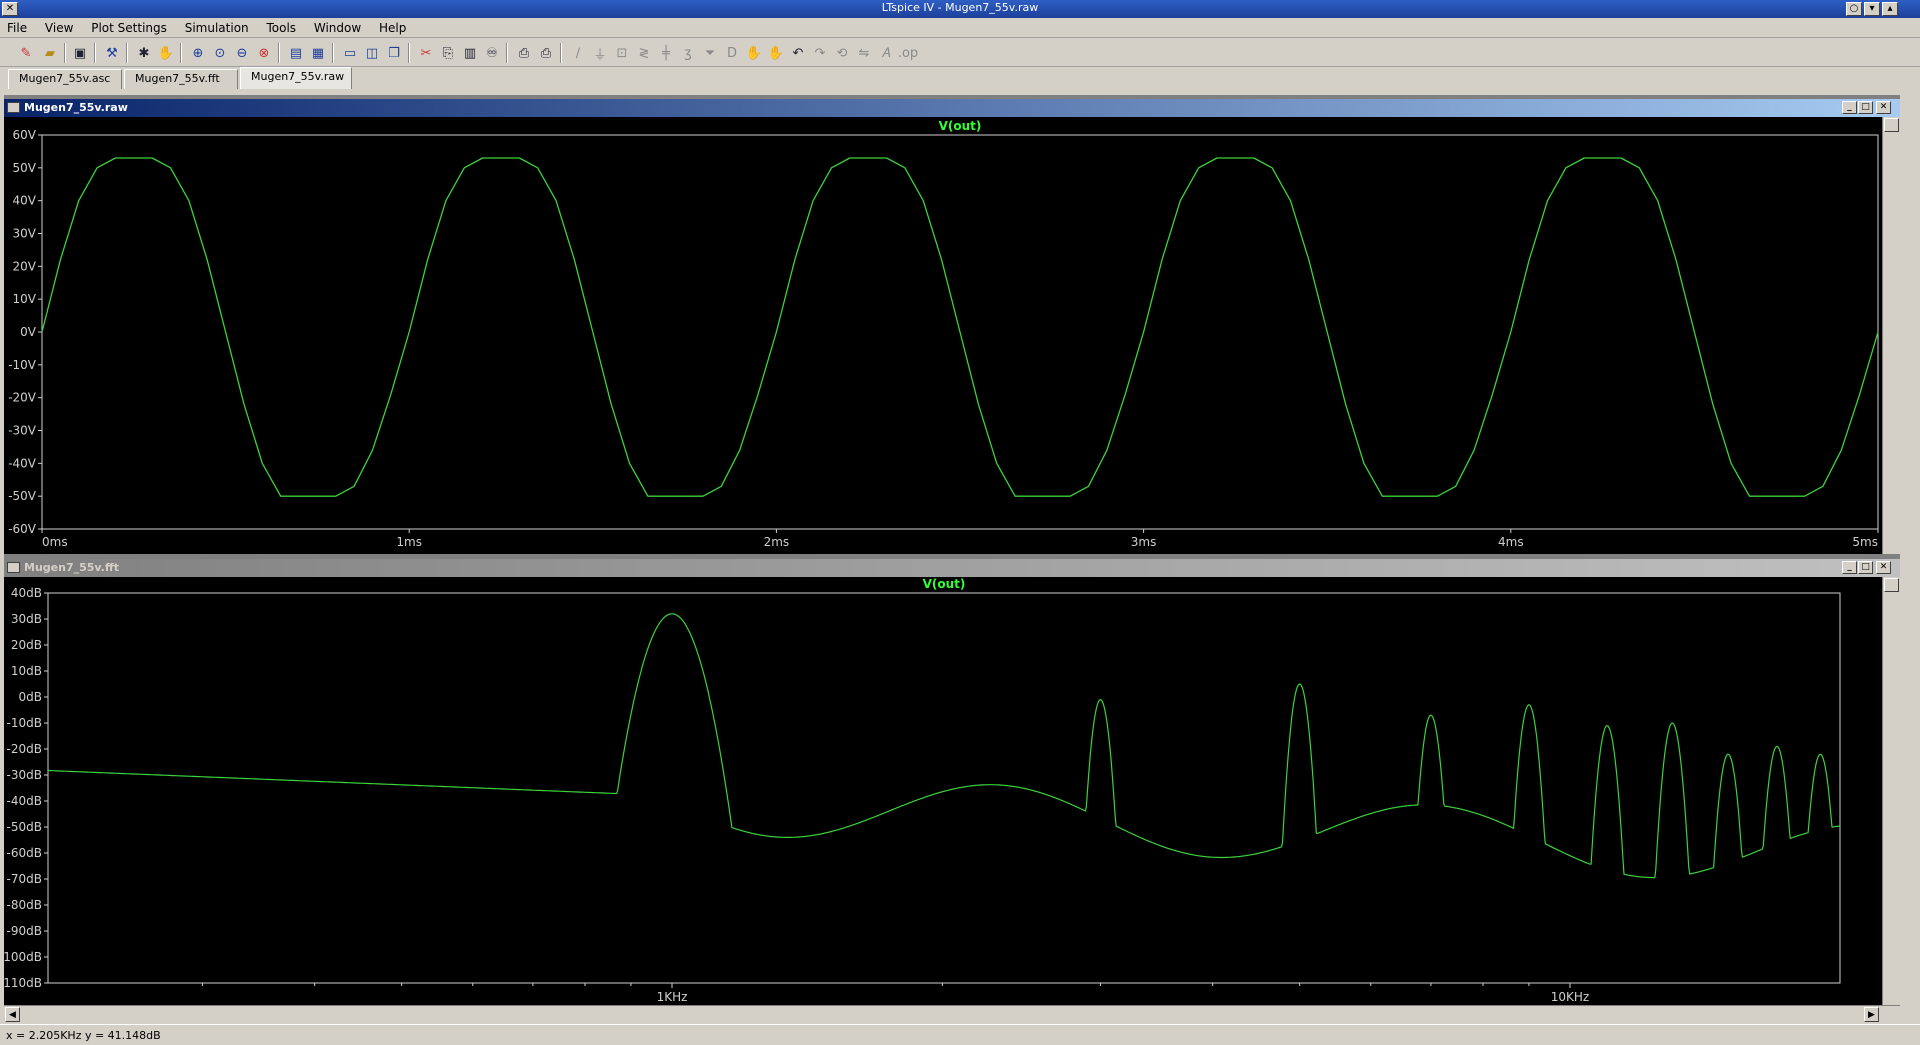 The height and width of the screenshot is (1045, 1920). Describe the element at coordinates (166, 53) in the screenshot. I see `halt-icon: ✋` at that location.